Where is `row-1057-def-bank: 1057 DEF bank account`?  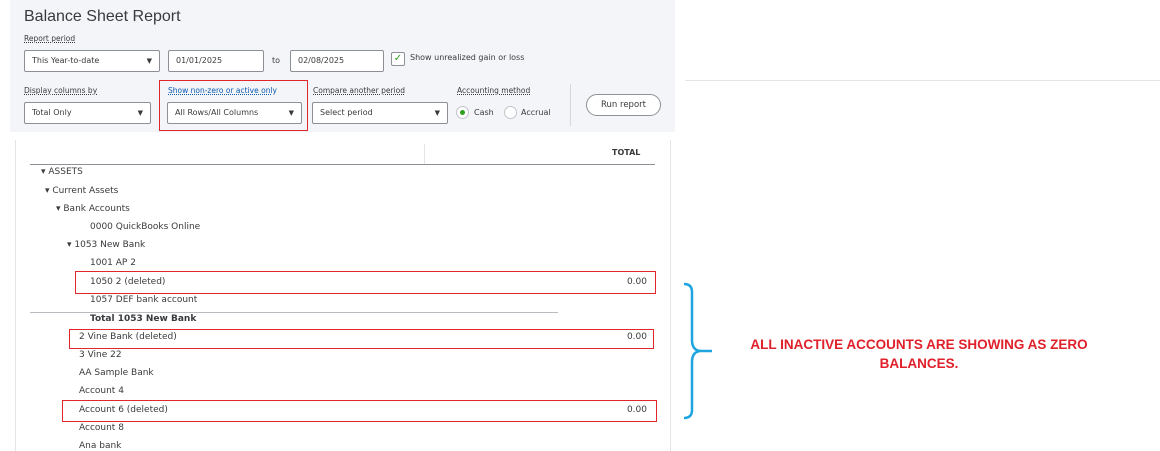
row-1057-def-bank: 1057 DEF bank account is located at coordinates (144, 300).